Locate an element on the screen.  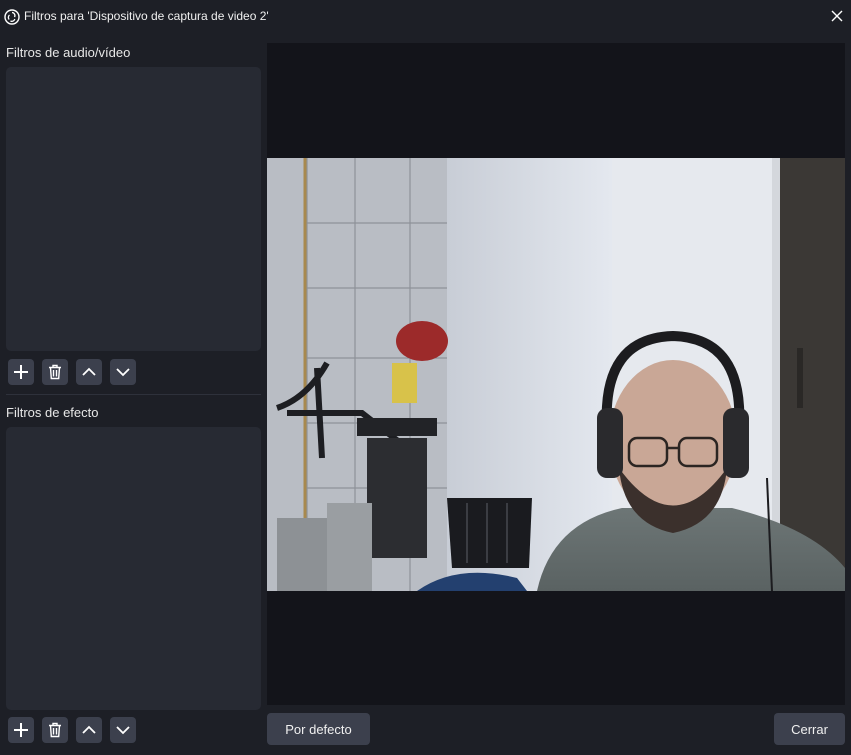
effect-filters-list is located at coordinates (133, 568).